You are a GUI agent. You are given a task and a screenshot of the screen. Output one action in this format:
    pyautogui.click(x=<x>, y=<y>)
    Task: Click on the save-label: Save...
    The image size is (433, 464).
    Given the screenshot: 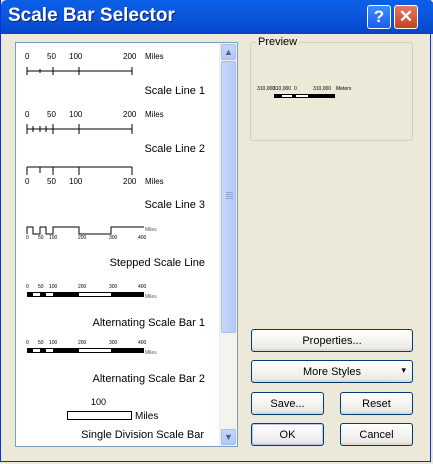 What is the action you would take?
    pyautogui.click(x=287, y=403)
    